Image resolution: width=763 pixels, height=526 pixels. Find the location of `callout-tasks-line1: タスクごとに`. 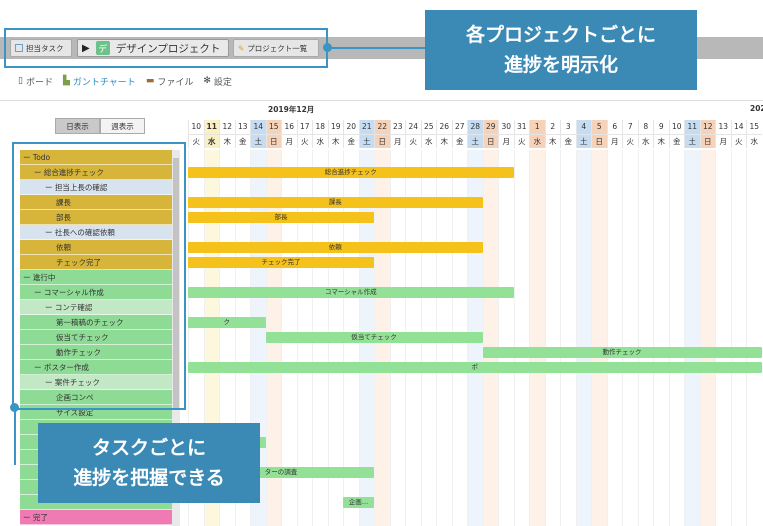

callout-tasks-line1: タスクごとに is located at coordinates (148, 448).